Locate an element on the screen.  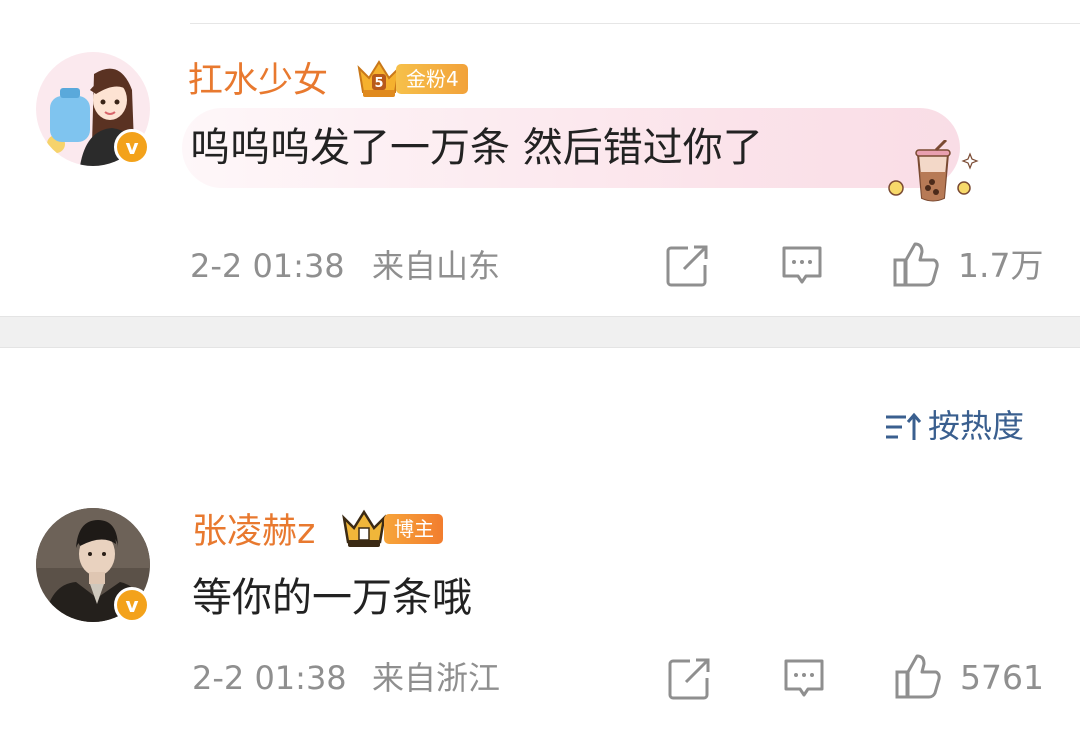
badge-level: 5 is located at coordinates (378, 83).